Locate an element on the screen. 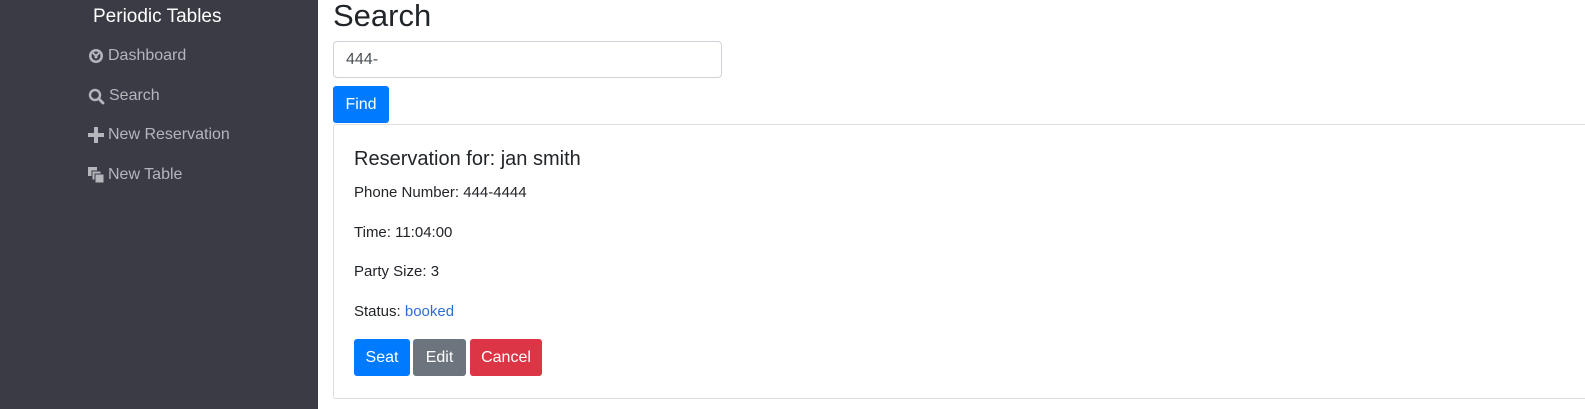 The height and width of the screenshot is (409, 1585). edit-button: Edit is located at coordinates (439, 357).